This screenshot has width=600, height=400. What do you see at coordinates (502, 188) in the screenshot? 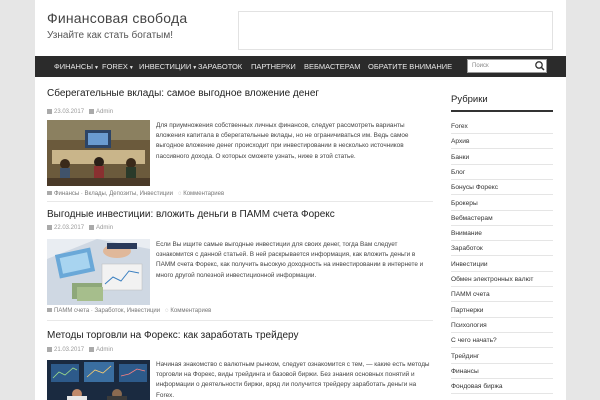
I see `sidebar-category-item: Бонусы Форекс` at bounding box center [502, 188].